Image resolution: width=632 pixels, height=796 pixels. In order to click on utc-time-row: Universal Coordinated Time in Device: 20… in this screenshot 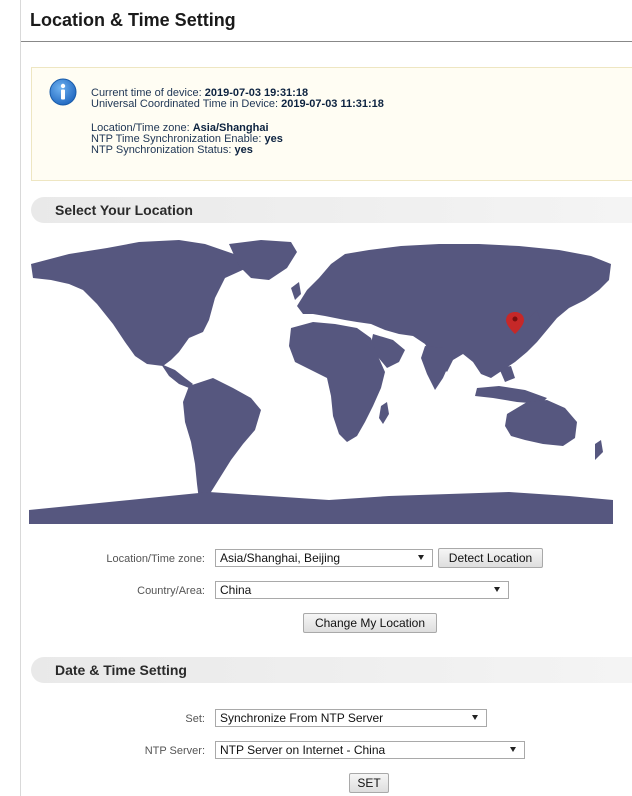, I will do `click(237, 104)`.